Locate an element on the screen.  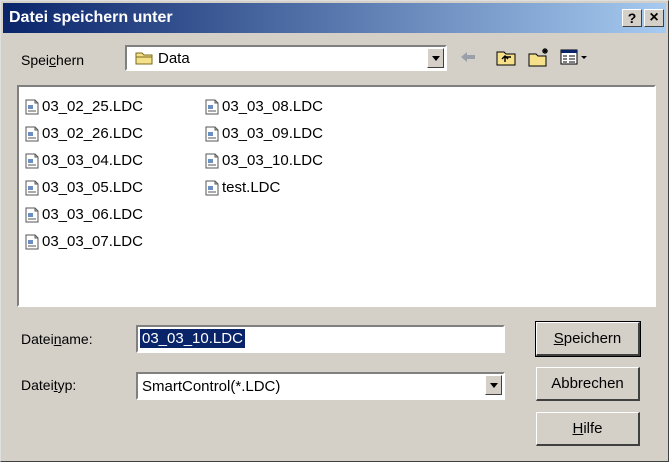
file-item: 03_02_25.LDC is located at coordinates (84, 106).